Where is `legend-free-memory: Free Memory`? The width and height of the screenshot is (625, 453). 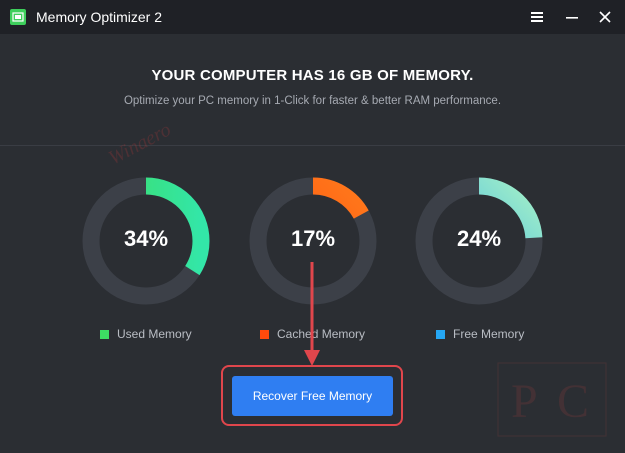
legend-free-memory: Free Memory is located at coordinates (480, 335).